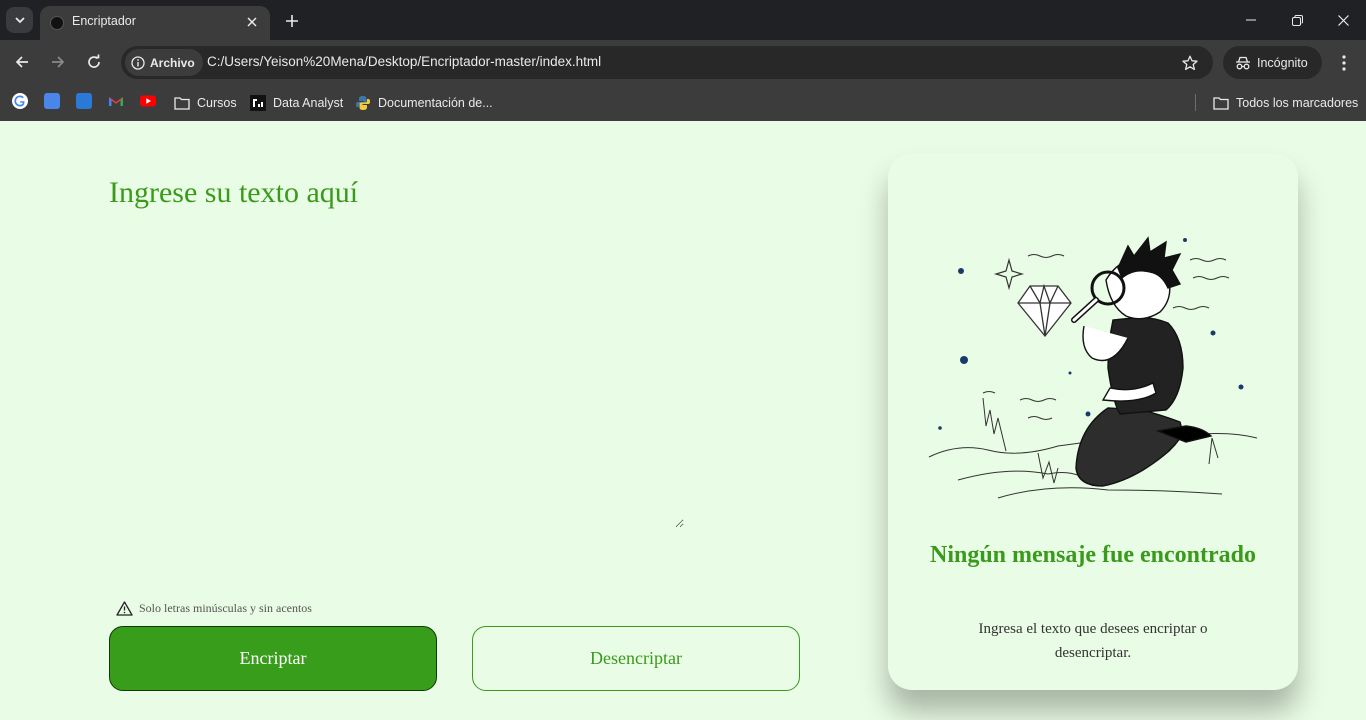 Image resolution: width=1366 pixels, height=720 pixels. I want to click on encrypt-button: Encriptar, so click(273, 658).